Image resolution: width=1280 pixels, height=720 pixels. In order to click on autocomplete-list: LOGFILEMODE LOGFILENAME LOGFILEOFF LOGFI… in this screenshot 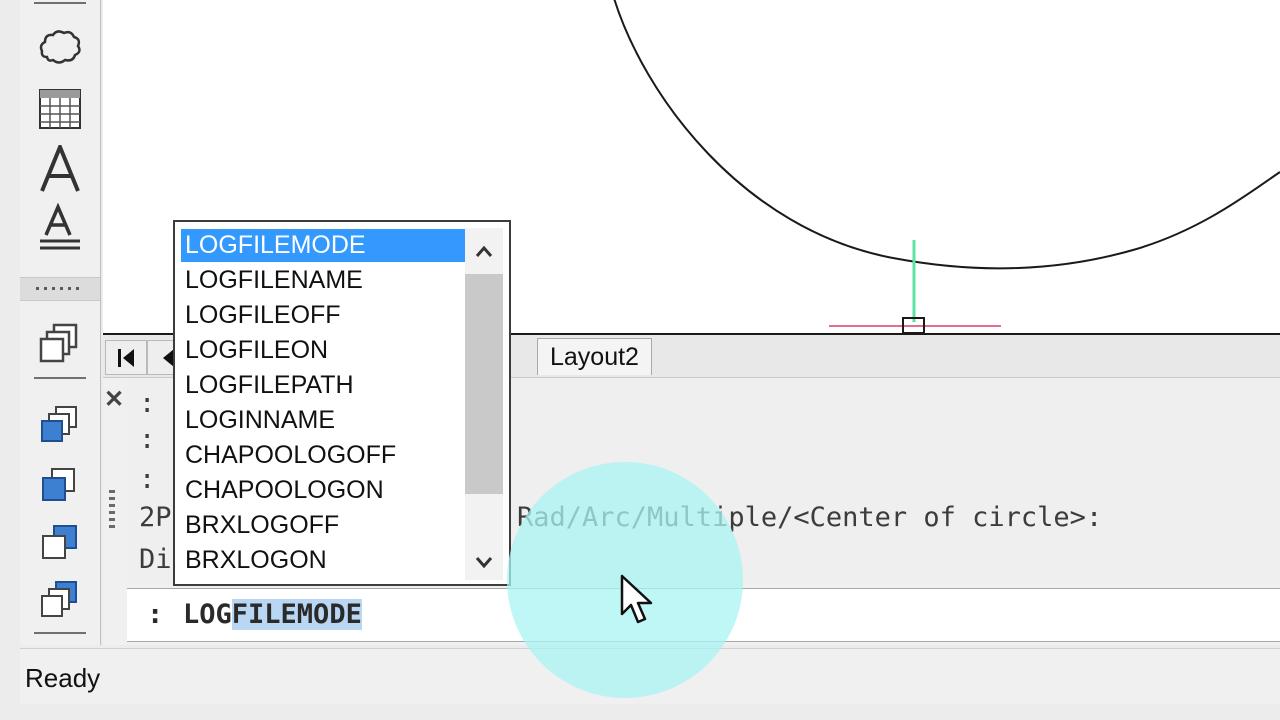, I will do `click(342, 403)`.